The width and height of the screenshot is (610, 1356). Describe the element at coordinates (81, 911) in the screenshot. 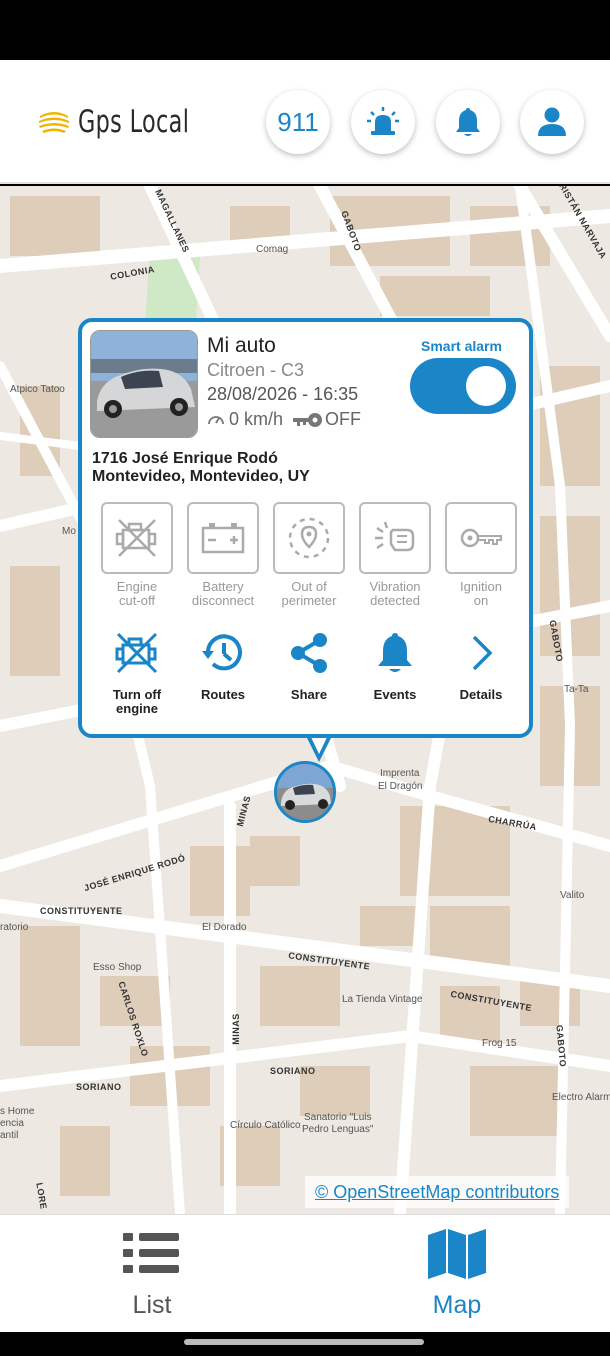

I see `street-label: CONSTITUYENTE` at that location.